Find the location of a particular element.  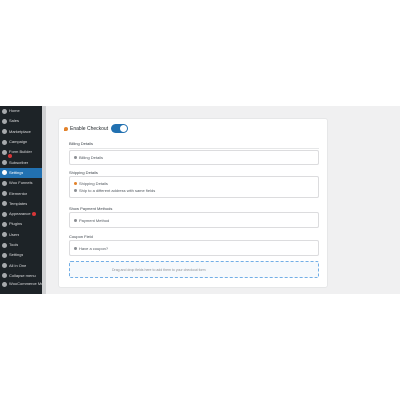

sidebar-item: Elementor is located at coordinates (21, 193).